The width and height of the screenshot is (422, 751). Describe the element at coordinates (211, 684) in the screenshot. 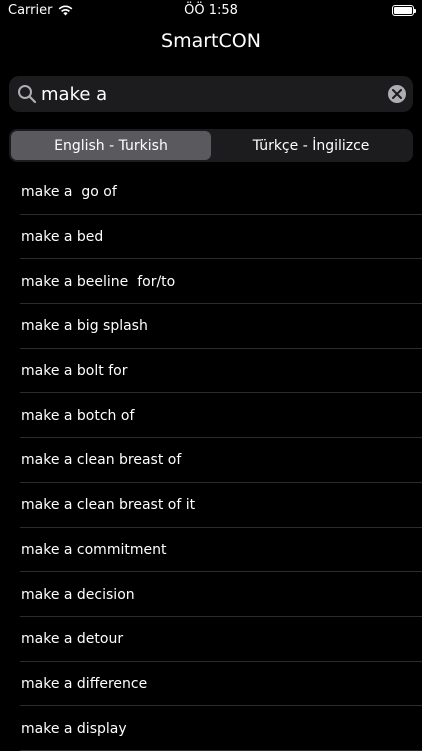

I see `list-item: make a difference` at that location.